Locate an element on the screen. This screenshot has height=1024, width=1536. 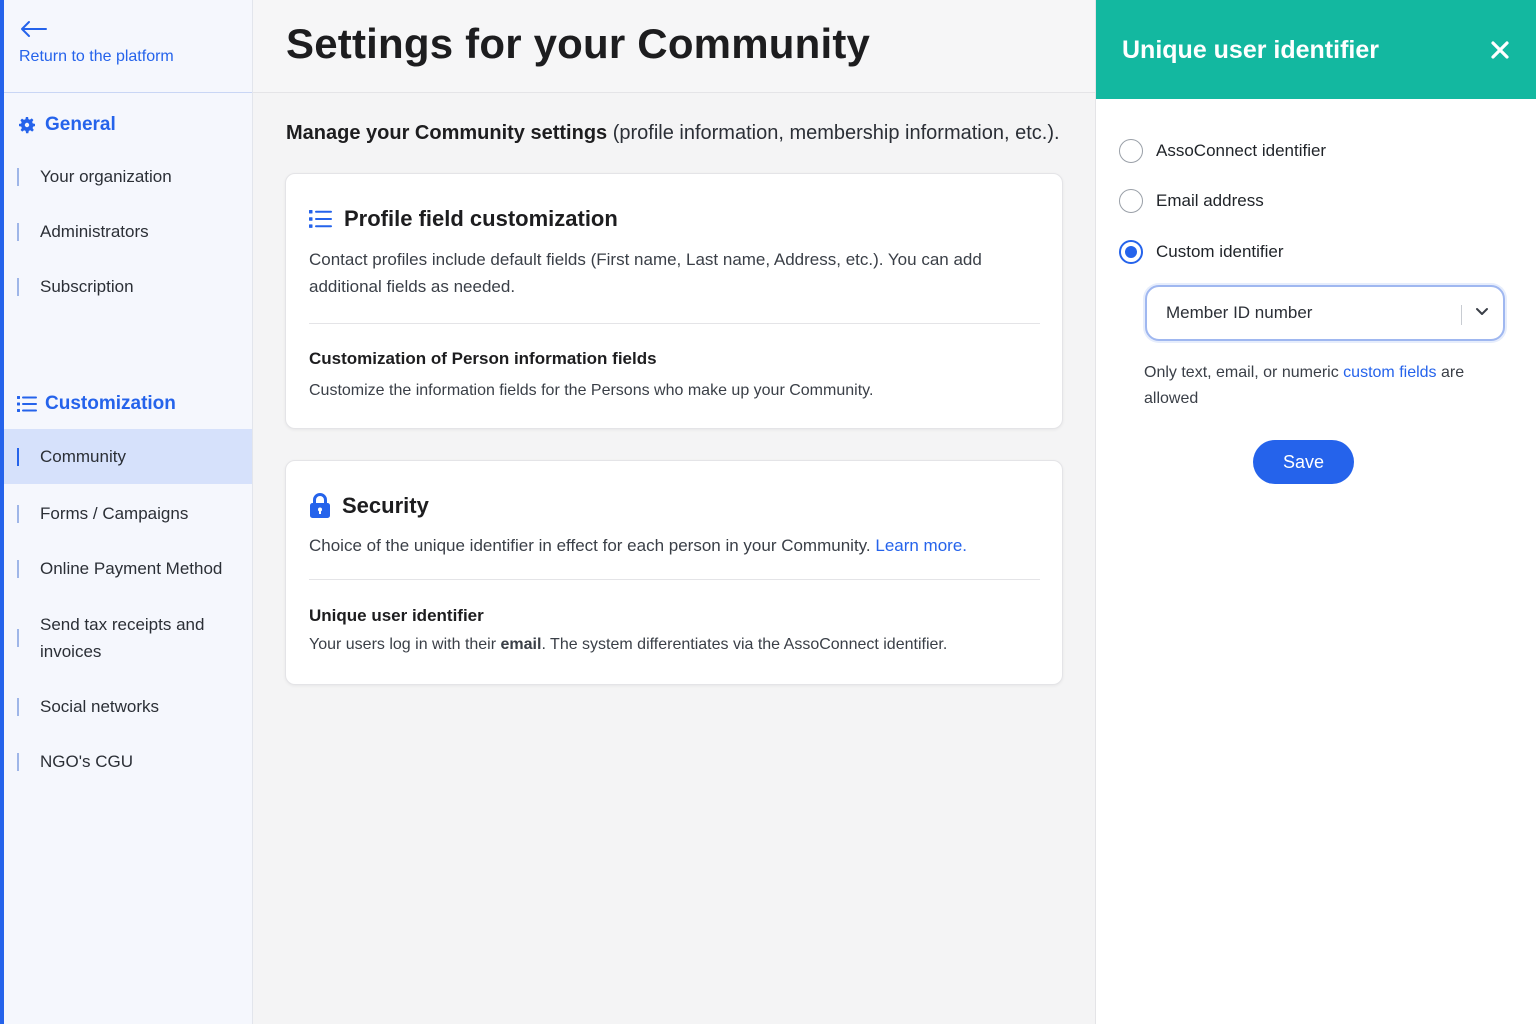
sidebar-item-label: Community is located at coordinates (83, 456).